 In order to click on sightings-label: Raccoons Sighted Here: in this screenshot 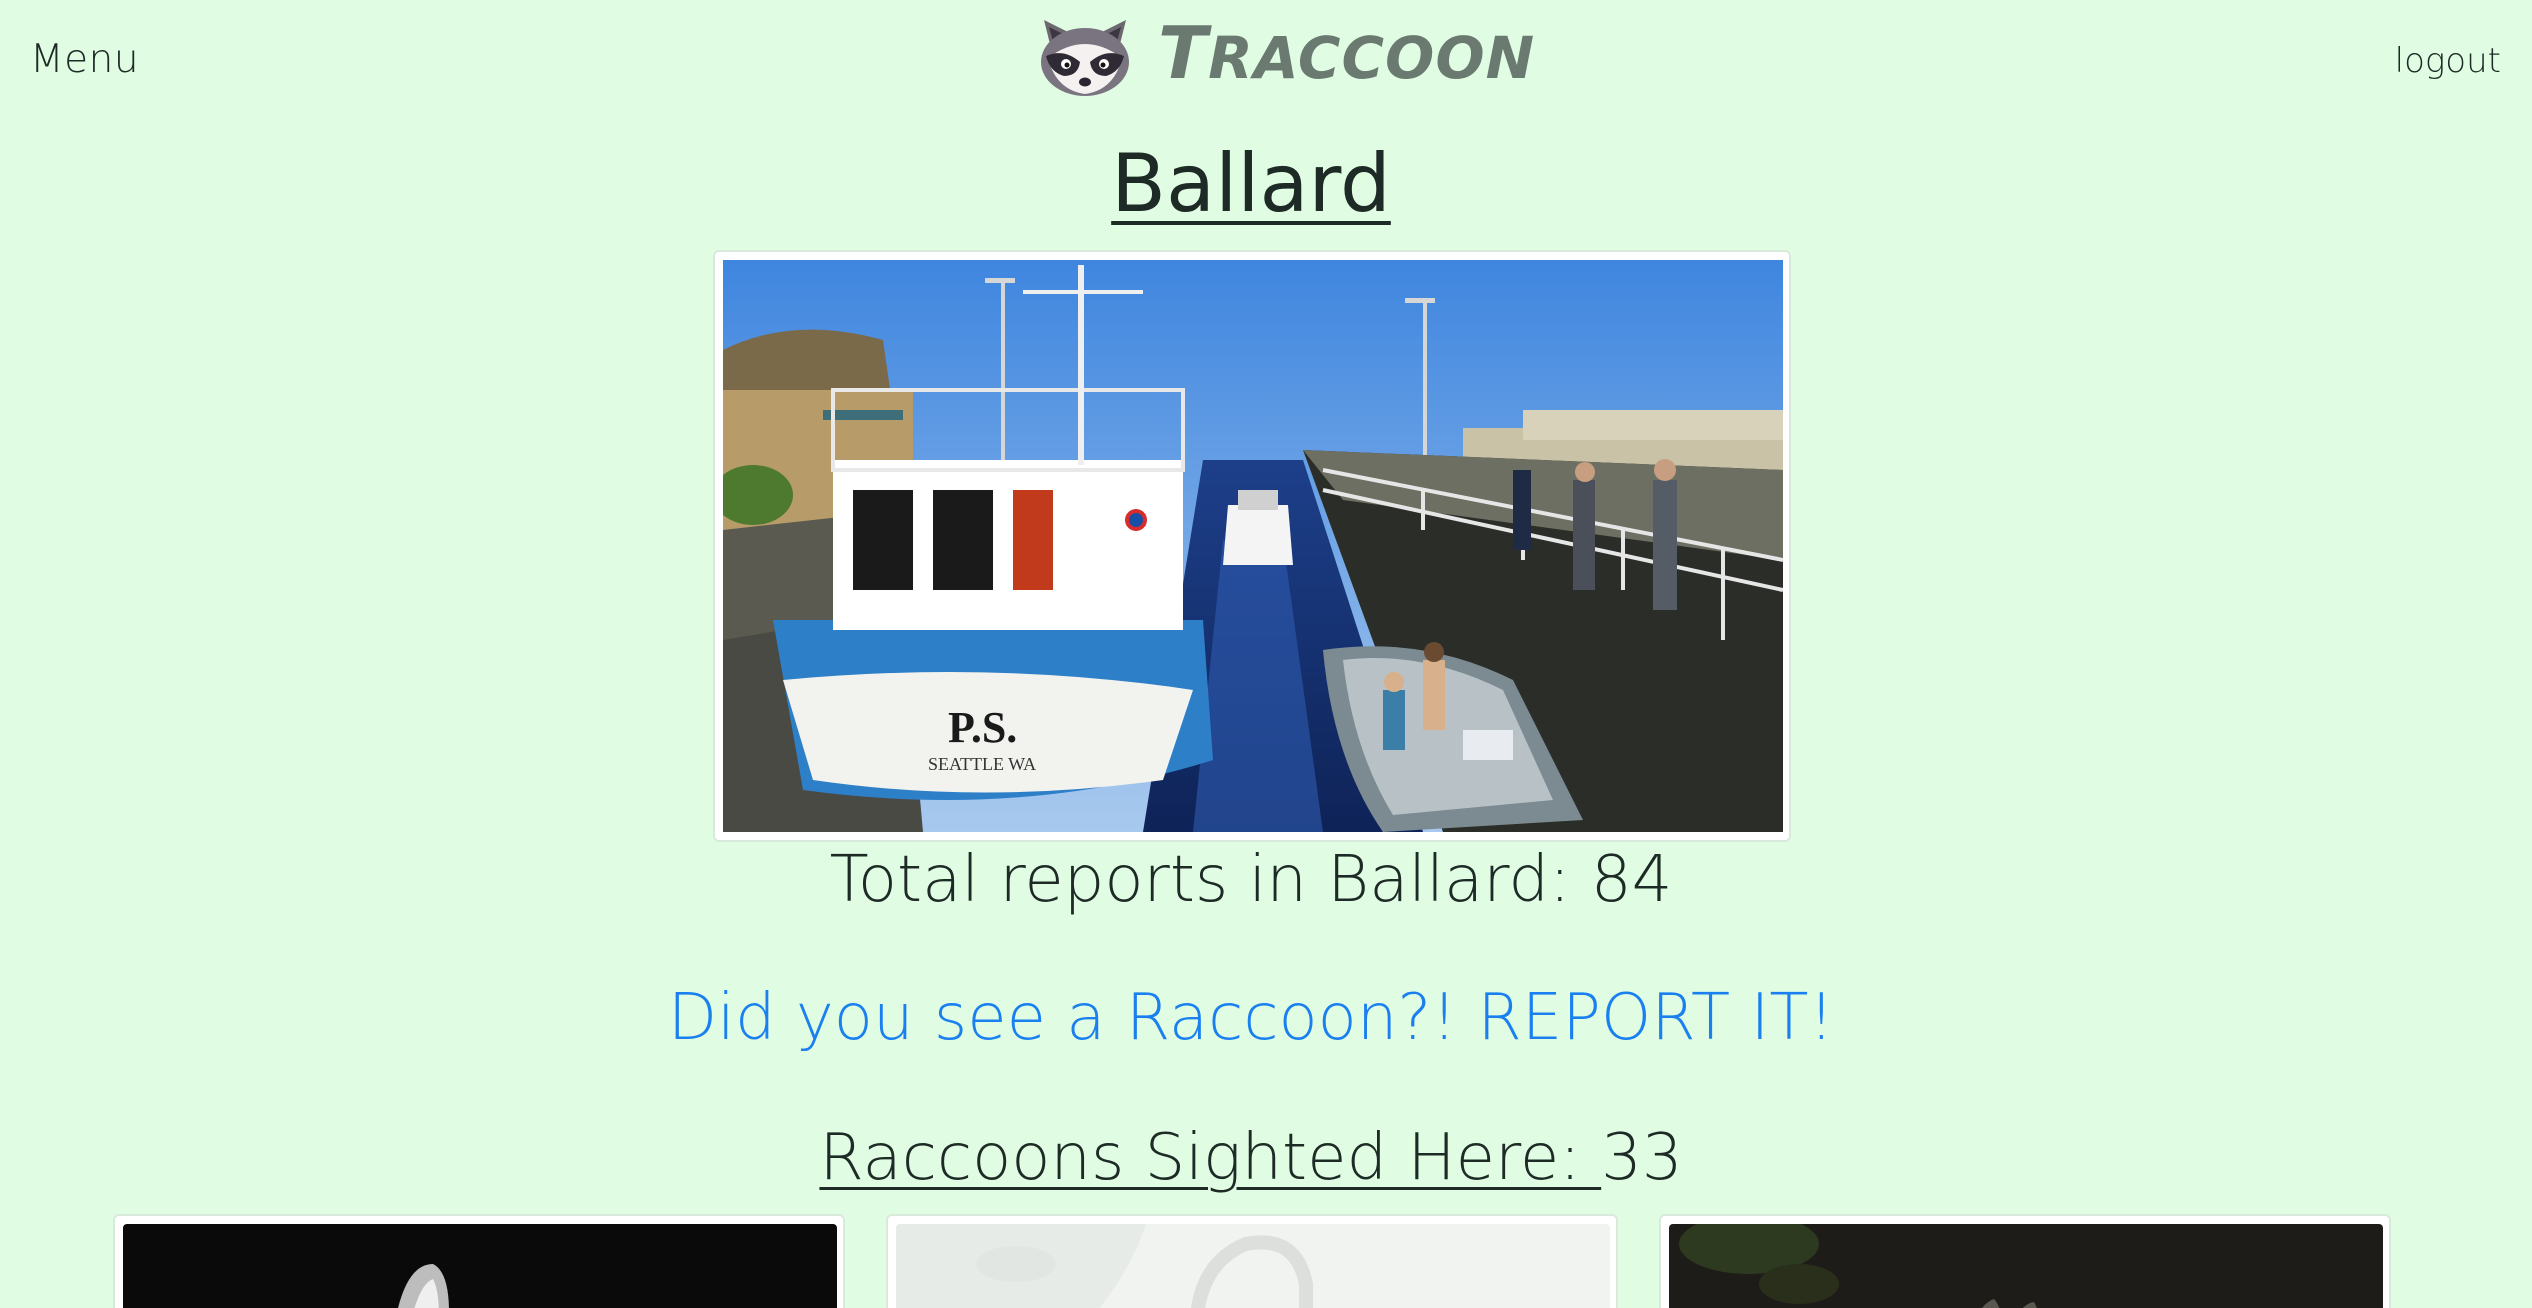, I will do `click(1210, 1158)`.